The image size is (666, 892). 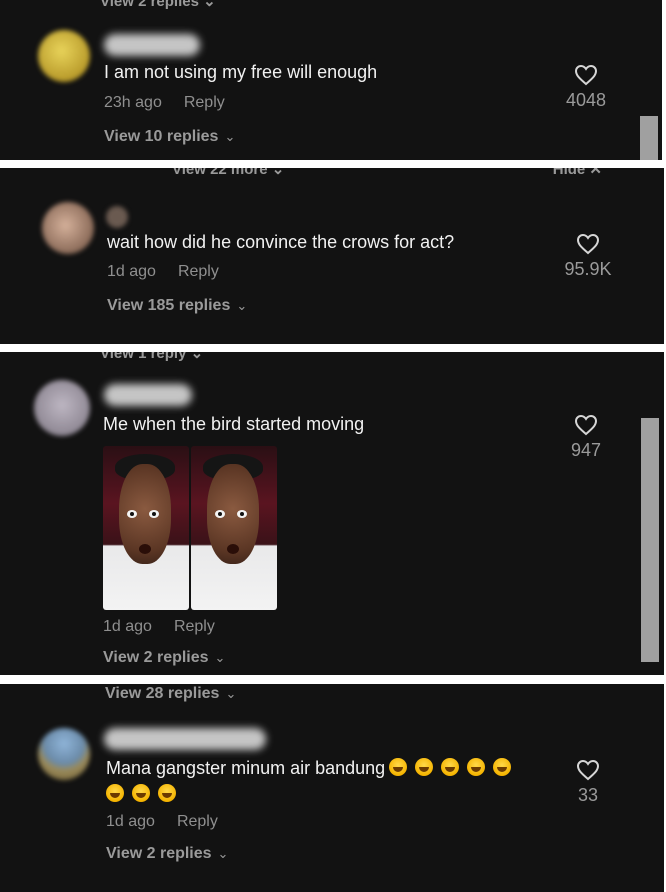 I want to click on like-count: 4048, so click(x=586, y=100).